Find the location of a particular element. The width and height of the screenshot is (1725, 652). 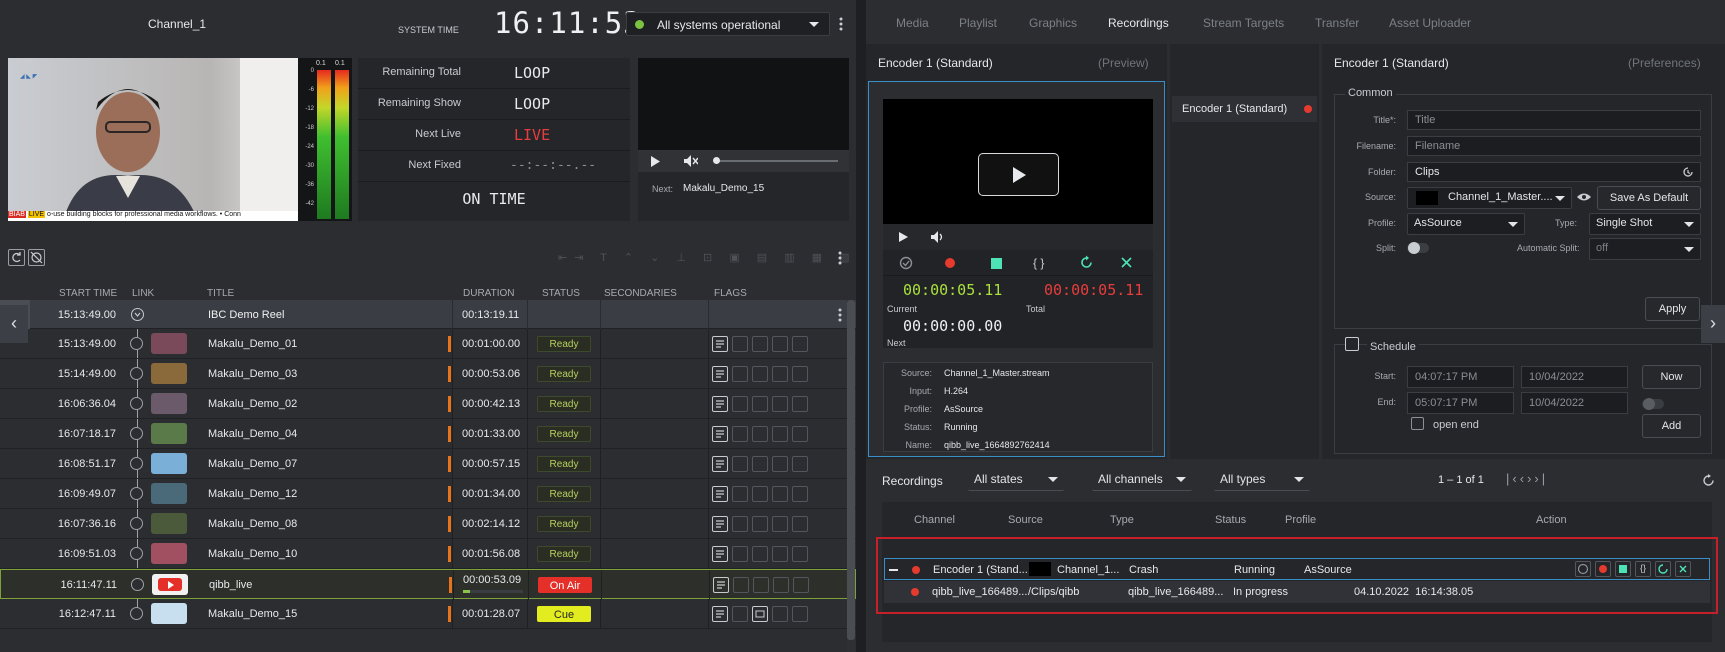

start-date-input: 10/04/2022 is located at coordinates (1574, 377).